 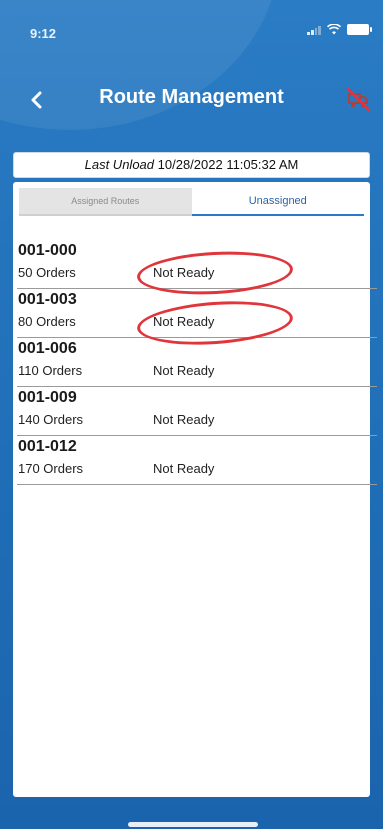 I want to click on nav-bar: Route Management, so click(x=191, y=100).